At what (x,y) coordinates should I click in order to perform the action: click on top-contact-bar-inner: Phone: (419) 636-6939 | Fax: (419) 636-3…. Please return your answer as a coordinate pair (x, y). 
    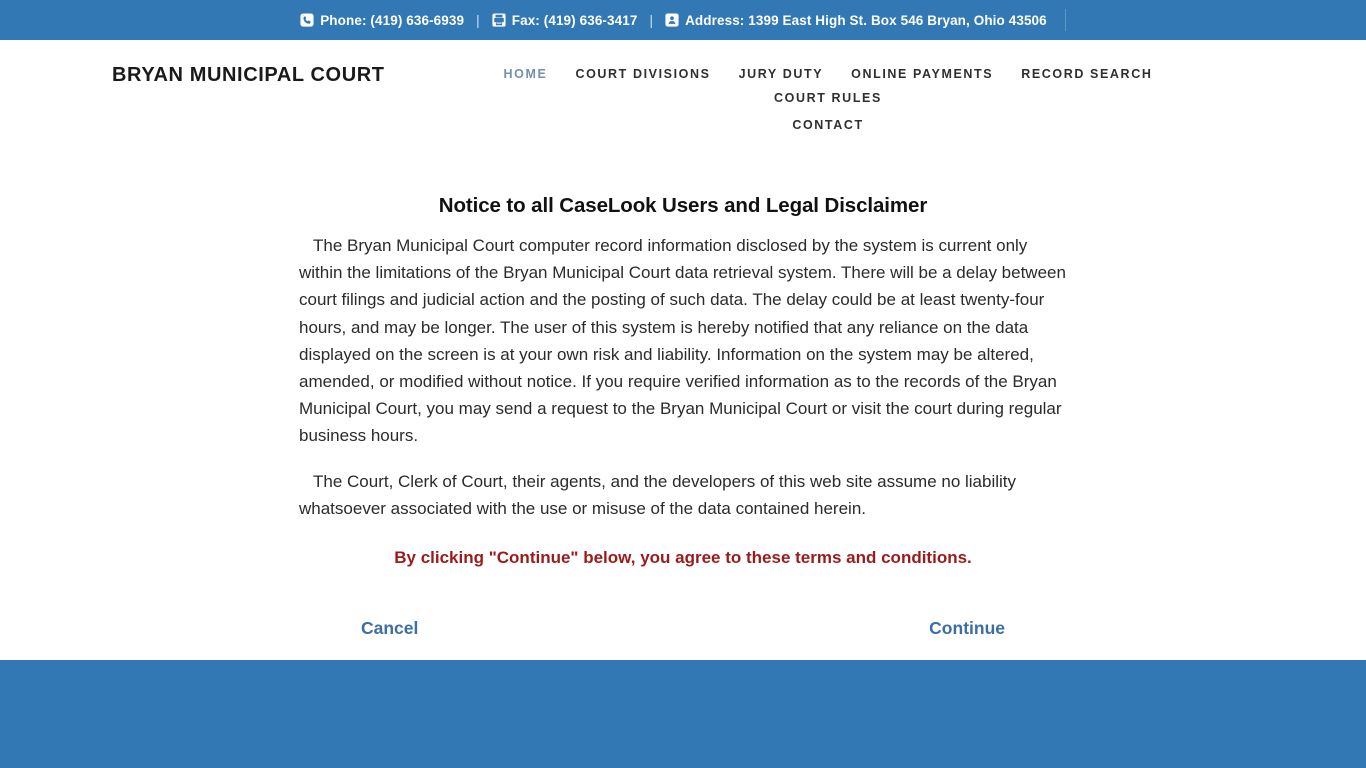
    Looking at the image, I should click on (683, 20).